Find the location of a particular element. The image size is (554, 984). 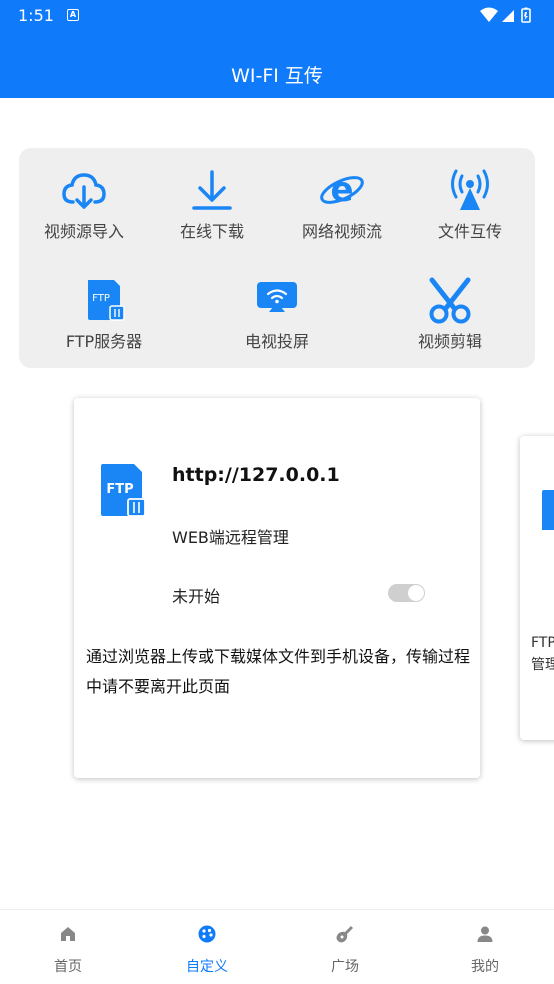

ie-browser-icon: e is located at coordinates (342, 190).